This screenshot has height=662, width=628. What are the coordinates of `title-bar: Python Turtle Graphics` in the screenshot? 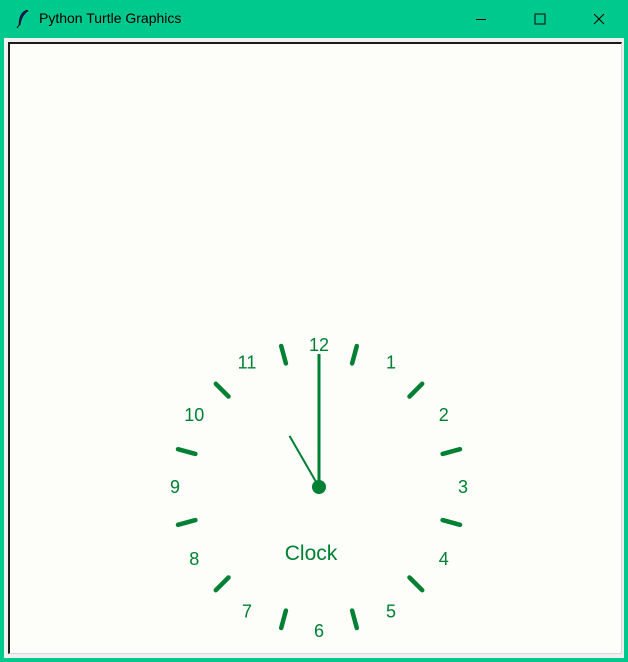 It's located at (314, 19).